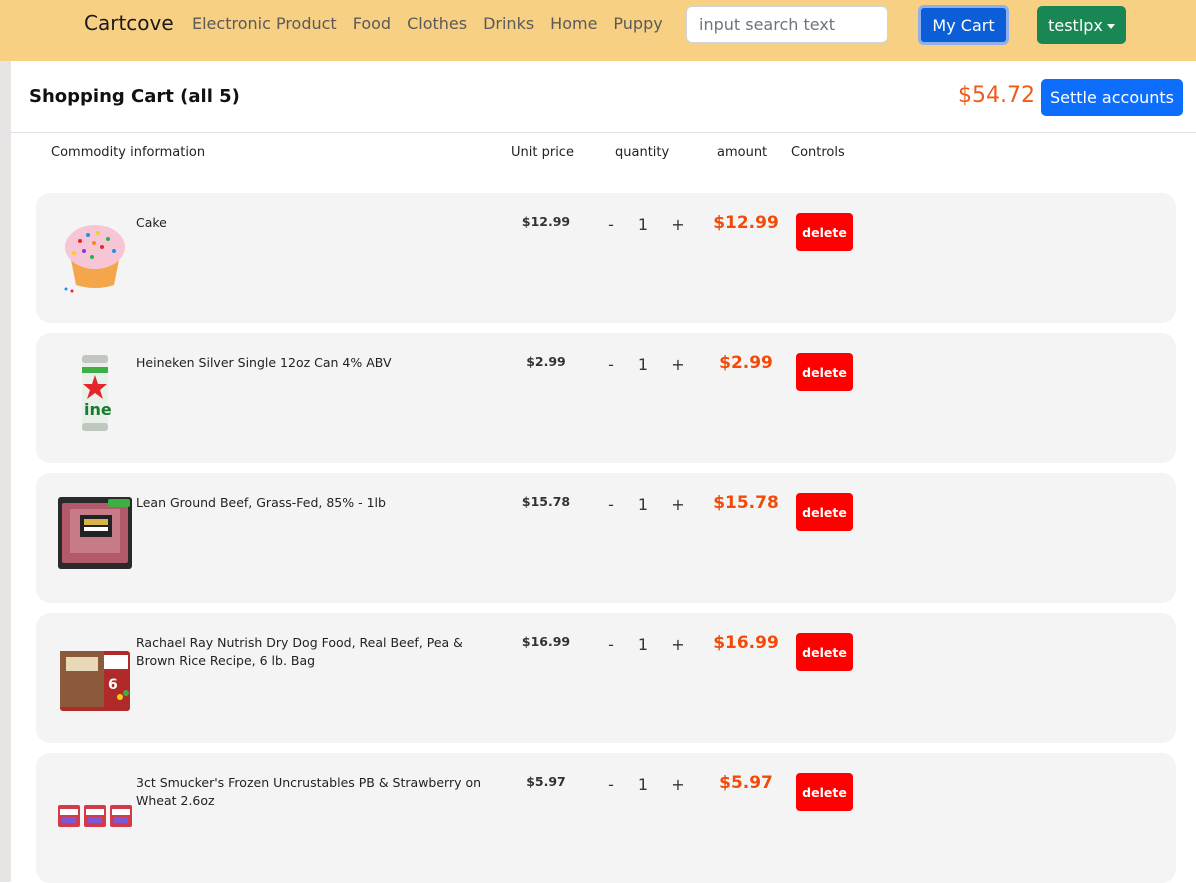 This screenshot has height=883, width=1196. Describe the element at coordinates (113, 685) in the screenshot. I see `svg-text: 6` at that location.